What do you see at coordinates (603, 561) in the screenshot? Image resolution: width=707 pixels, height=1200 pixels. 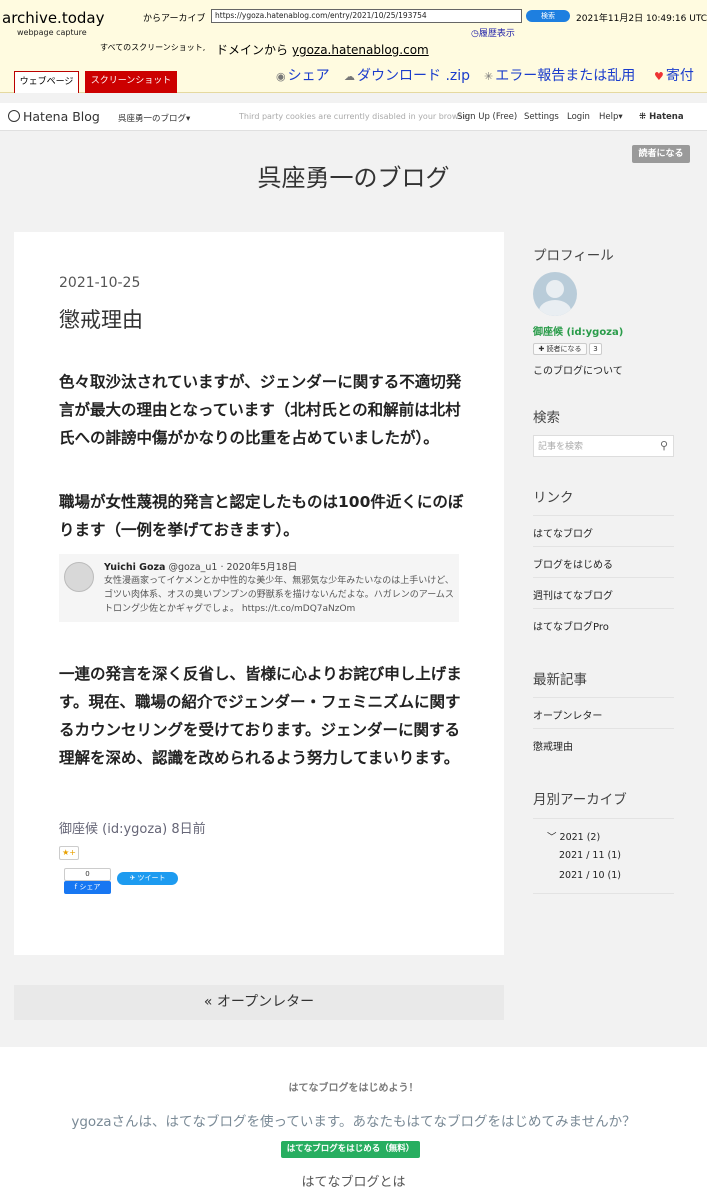 I see `sidebar-link: ブログをはじめる` at bounding box center [603, 561].